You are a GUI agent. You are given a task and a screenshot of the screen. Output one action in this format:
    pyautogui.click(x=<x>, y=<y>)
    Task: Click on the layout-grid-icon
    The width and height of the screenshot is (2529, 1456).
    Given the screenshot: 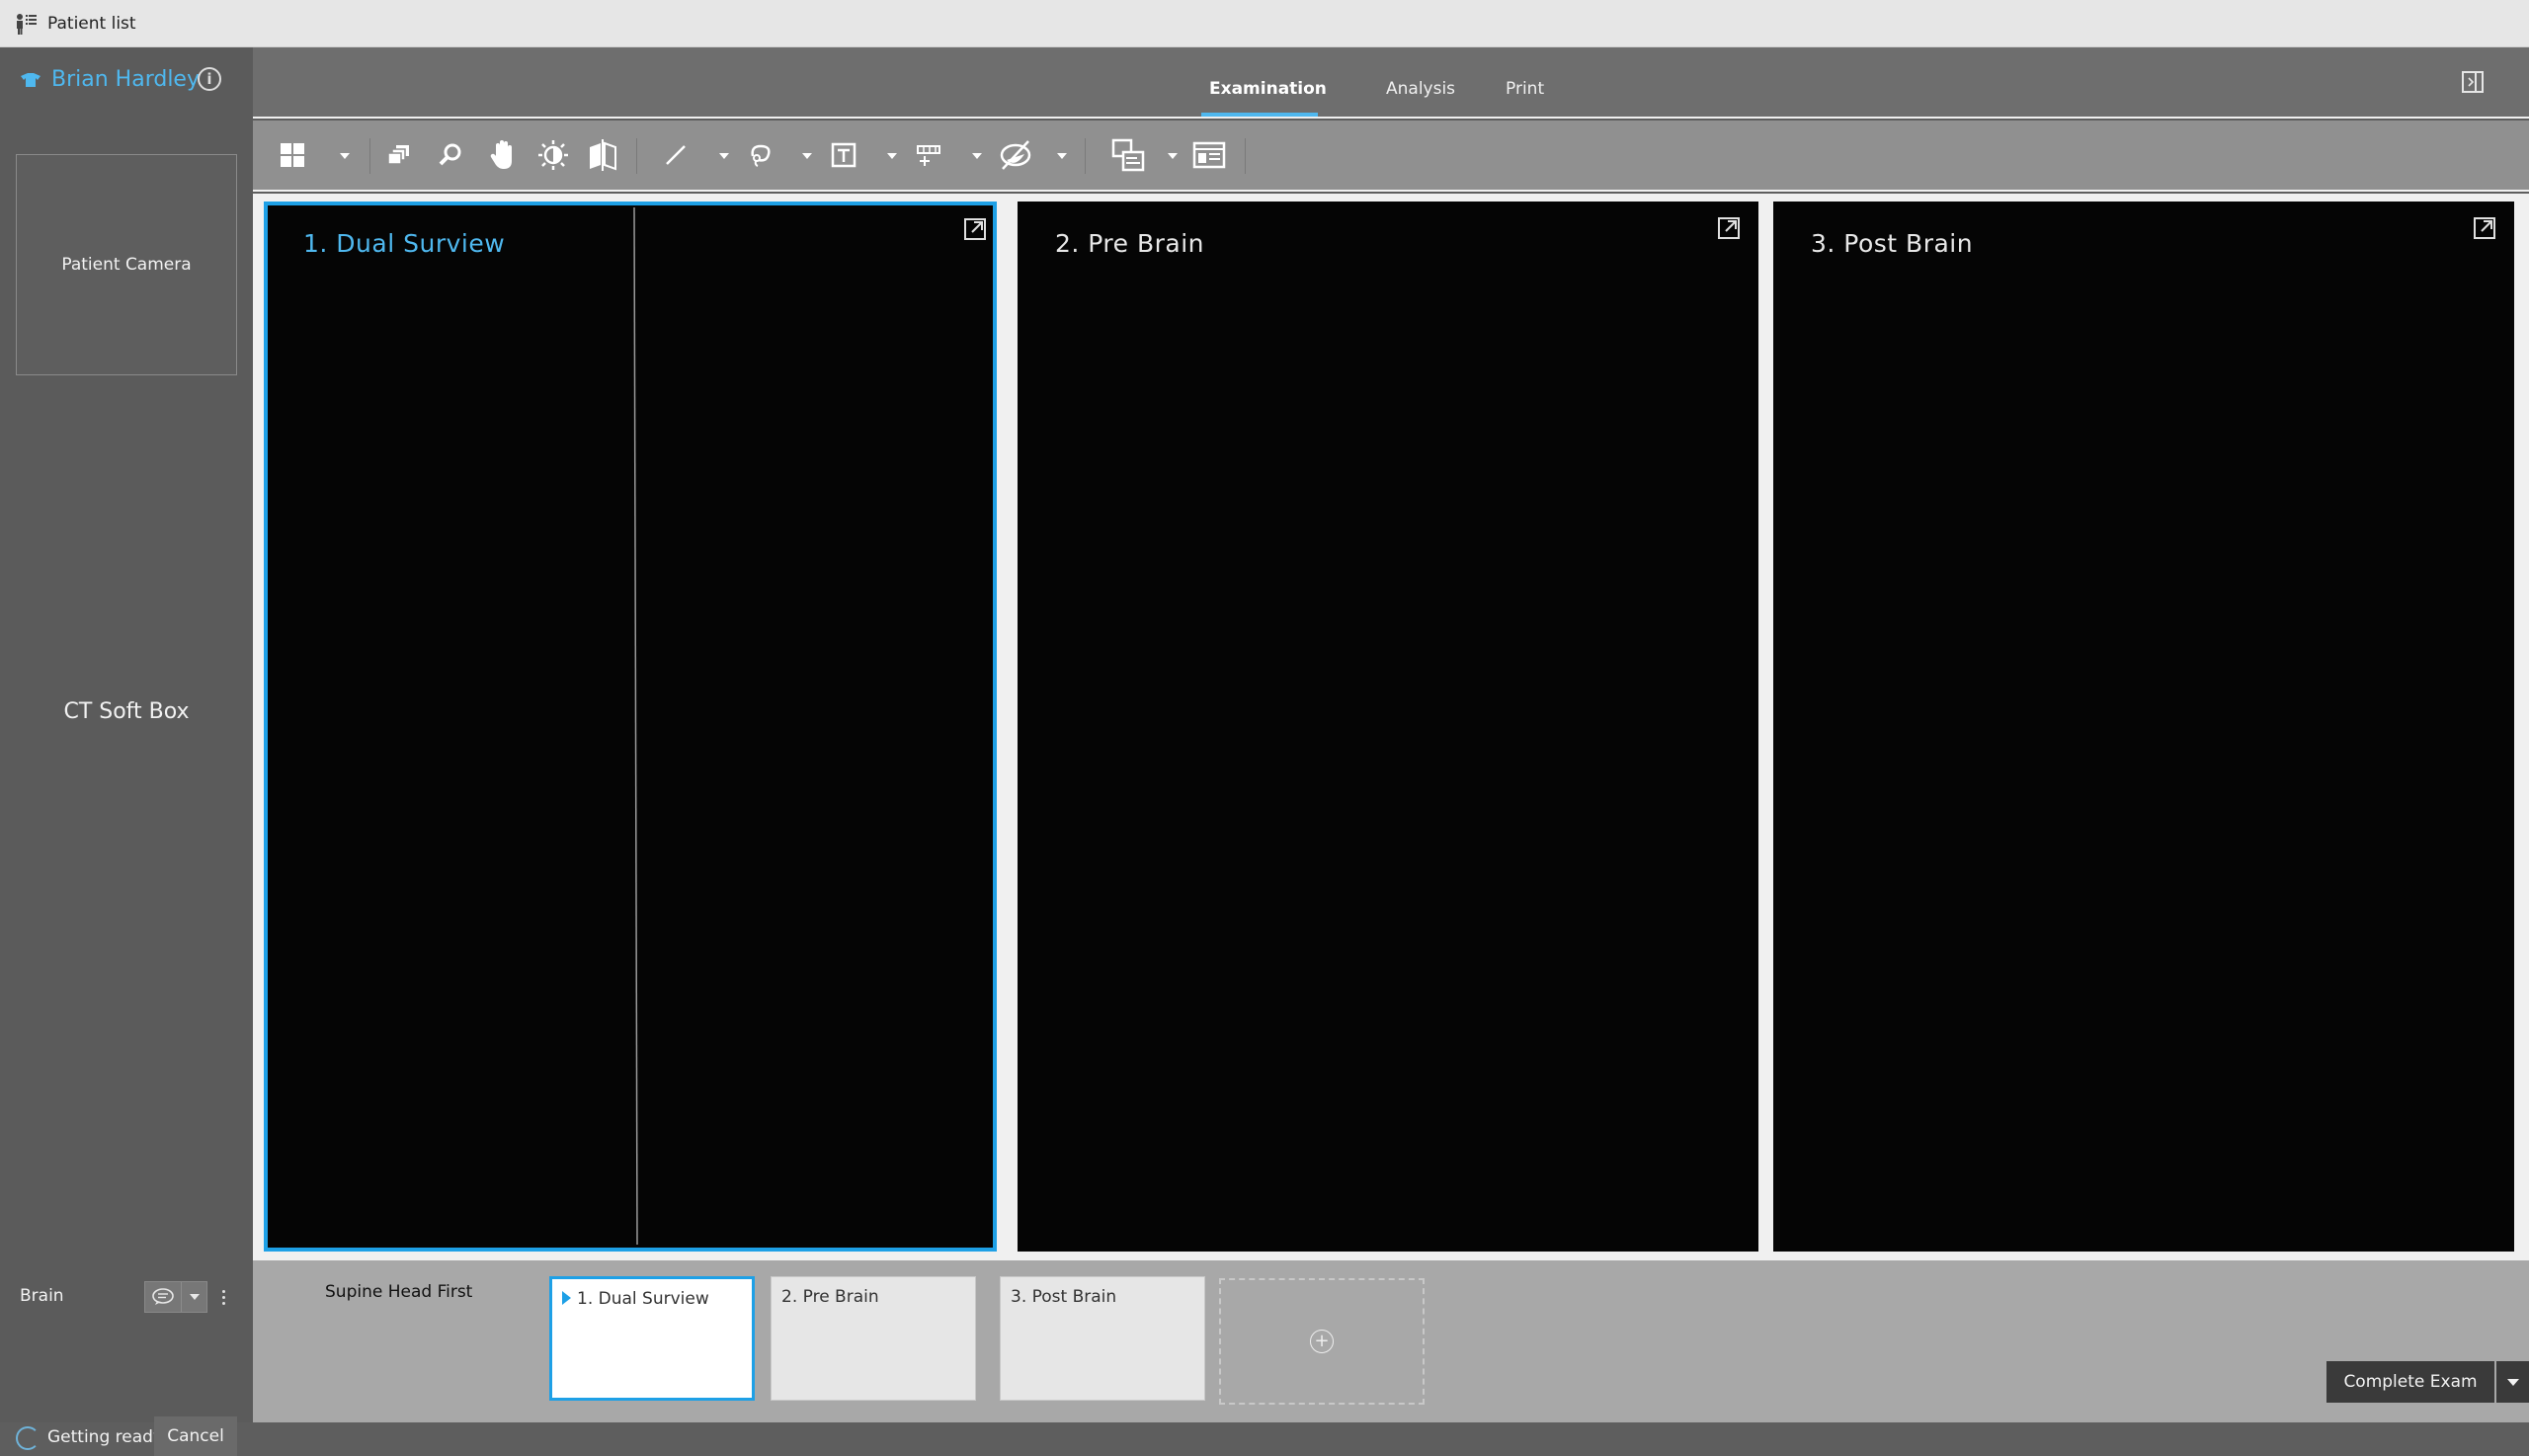 What is the action you would take?
    pyautogui.click(x=292, y=155)
    